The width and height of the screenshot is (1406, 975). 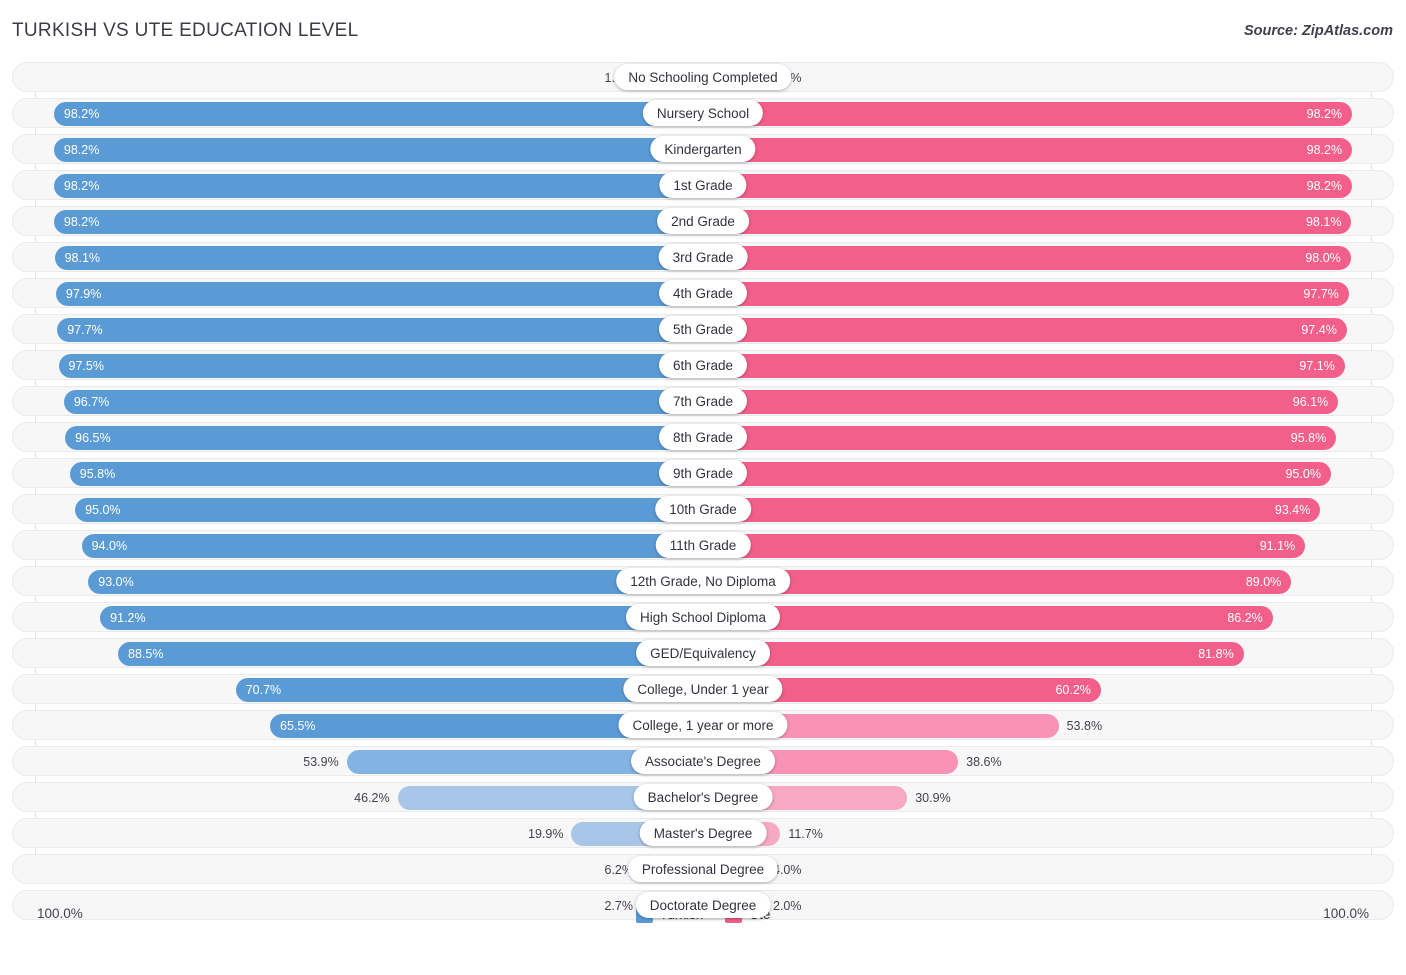 I want to click on bar-turkish: 91.2%, so click(x=401, y=618).